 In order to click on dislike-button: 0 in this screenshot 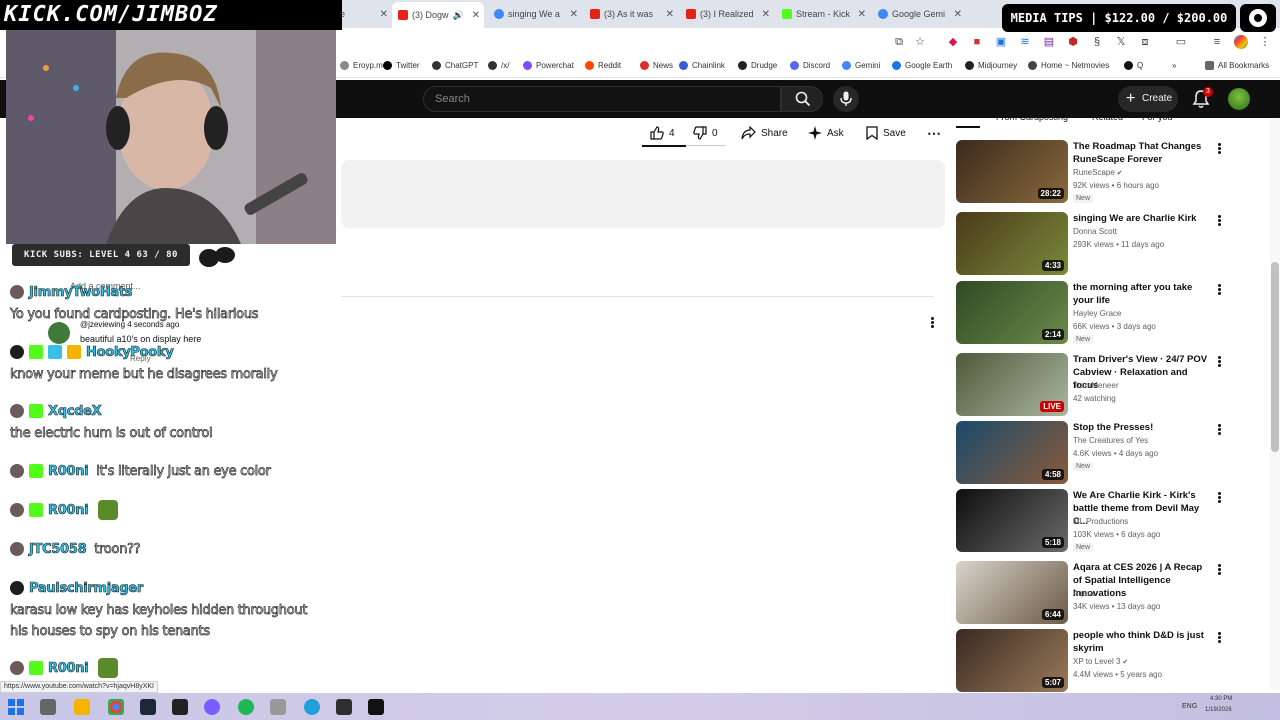, I will do `click(705, 133)`.